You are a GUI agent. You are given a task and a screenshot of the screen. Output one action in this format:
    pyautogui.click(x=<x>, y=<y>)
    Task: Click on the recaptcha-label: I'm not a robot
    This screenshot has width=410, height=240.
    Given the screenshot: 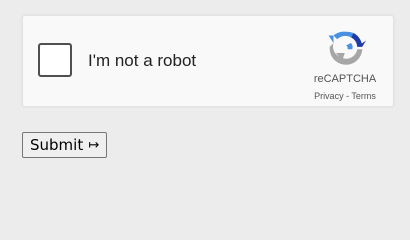 What is the action you would take?
    pyautogui.click(x=142, y=60)
    